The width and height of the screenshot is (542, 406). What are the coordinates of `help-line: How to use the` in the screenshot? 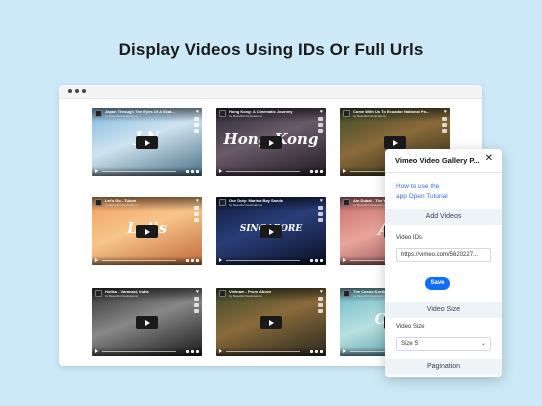 It's located at (418, 186).